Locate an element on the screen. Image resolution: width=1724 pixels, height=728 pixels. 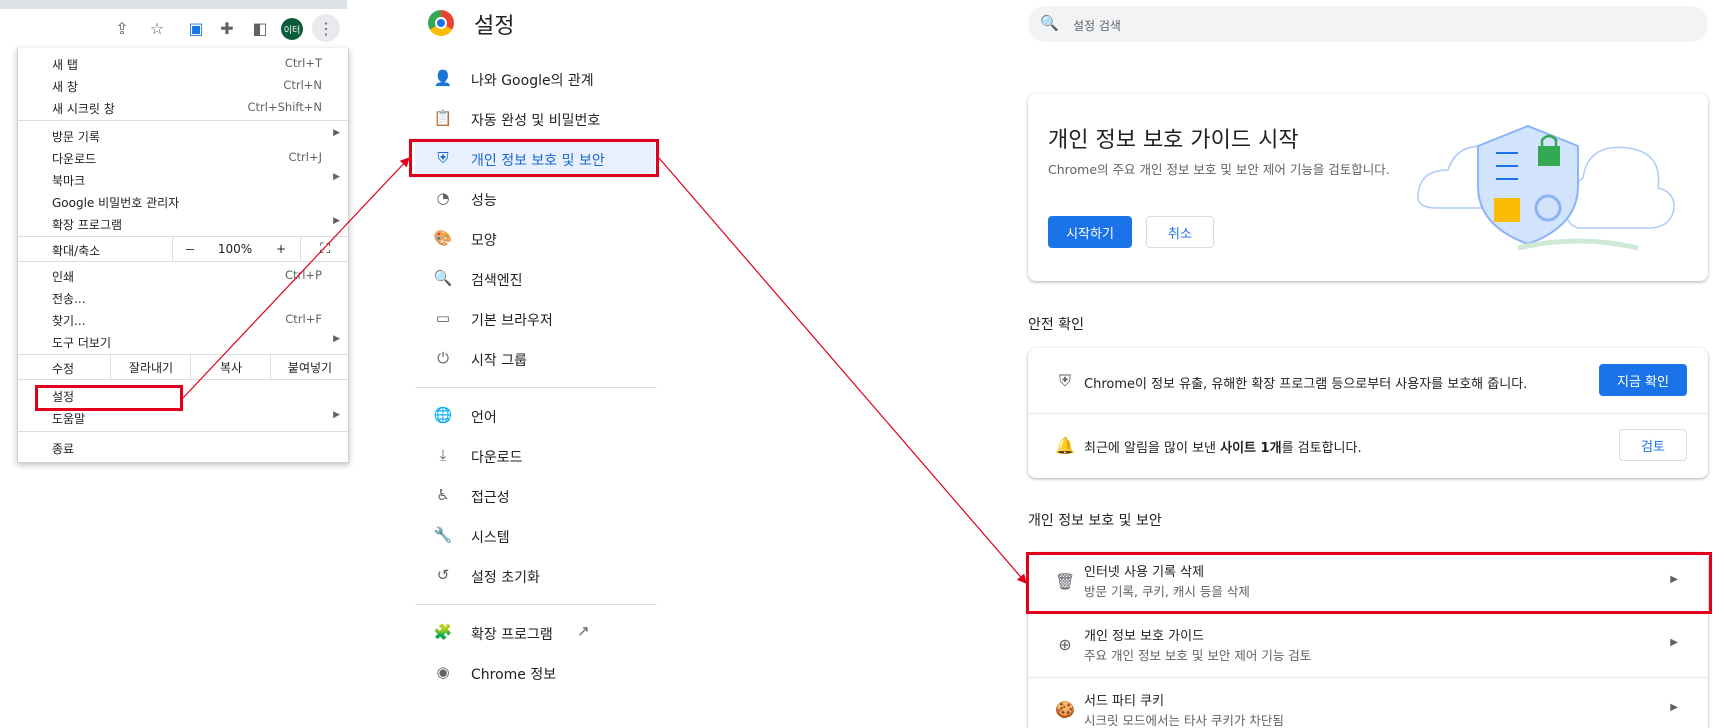
arrow-settings-to-nav is located at coordinates (296, 278).